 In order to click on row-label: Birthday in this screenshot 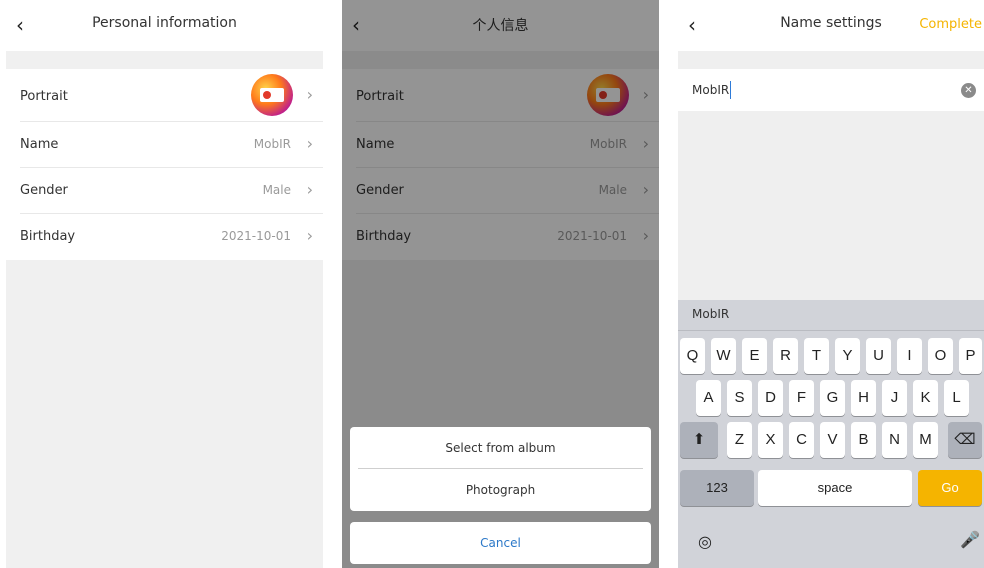, I will do `click(48, 236)`.